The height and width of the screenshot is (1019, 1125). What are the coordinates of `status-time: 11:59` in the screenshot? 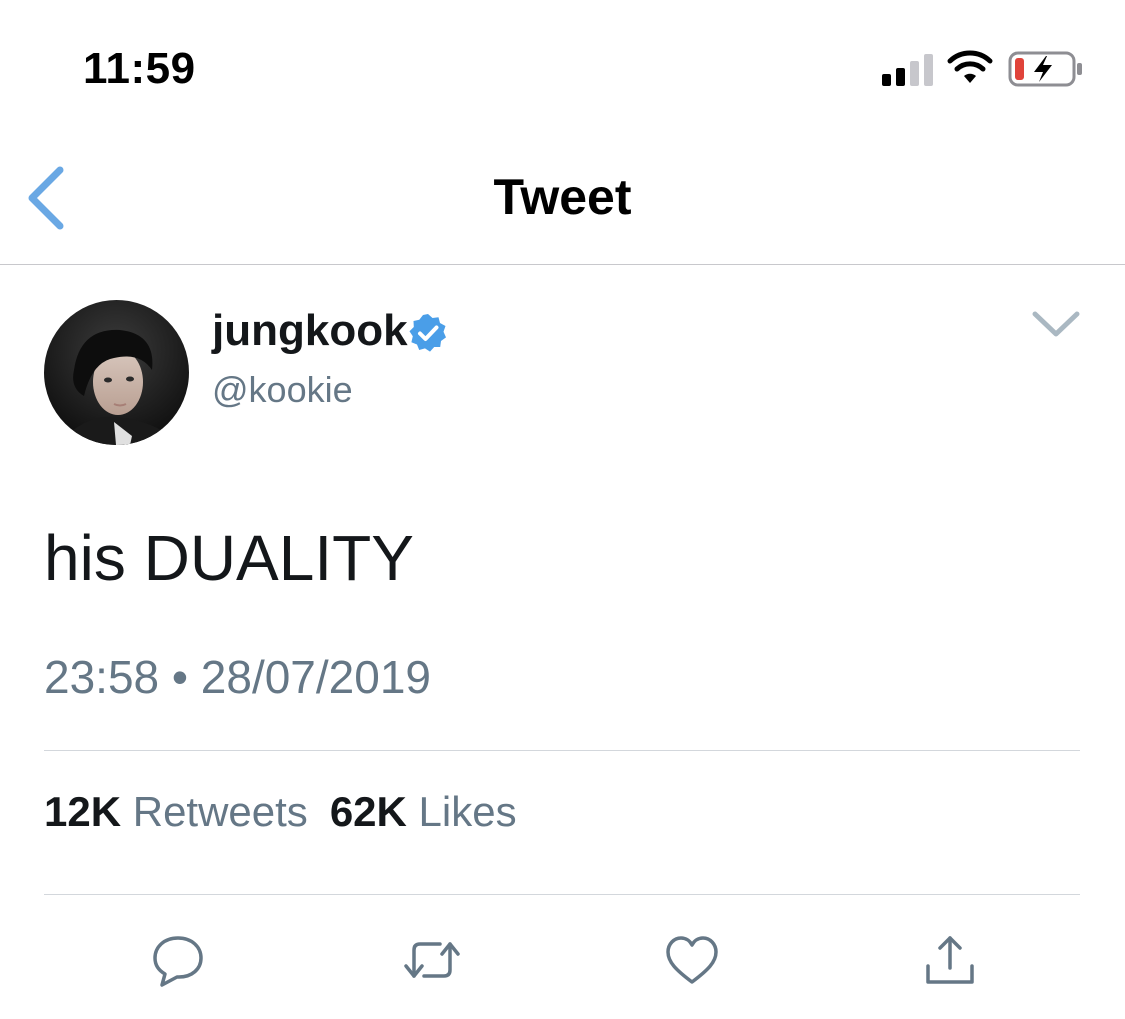 It's located at (139, 68).